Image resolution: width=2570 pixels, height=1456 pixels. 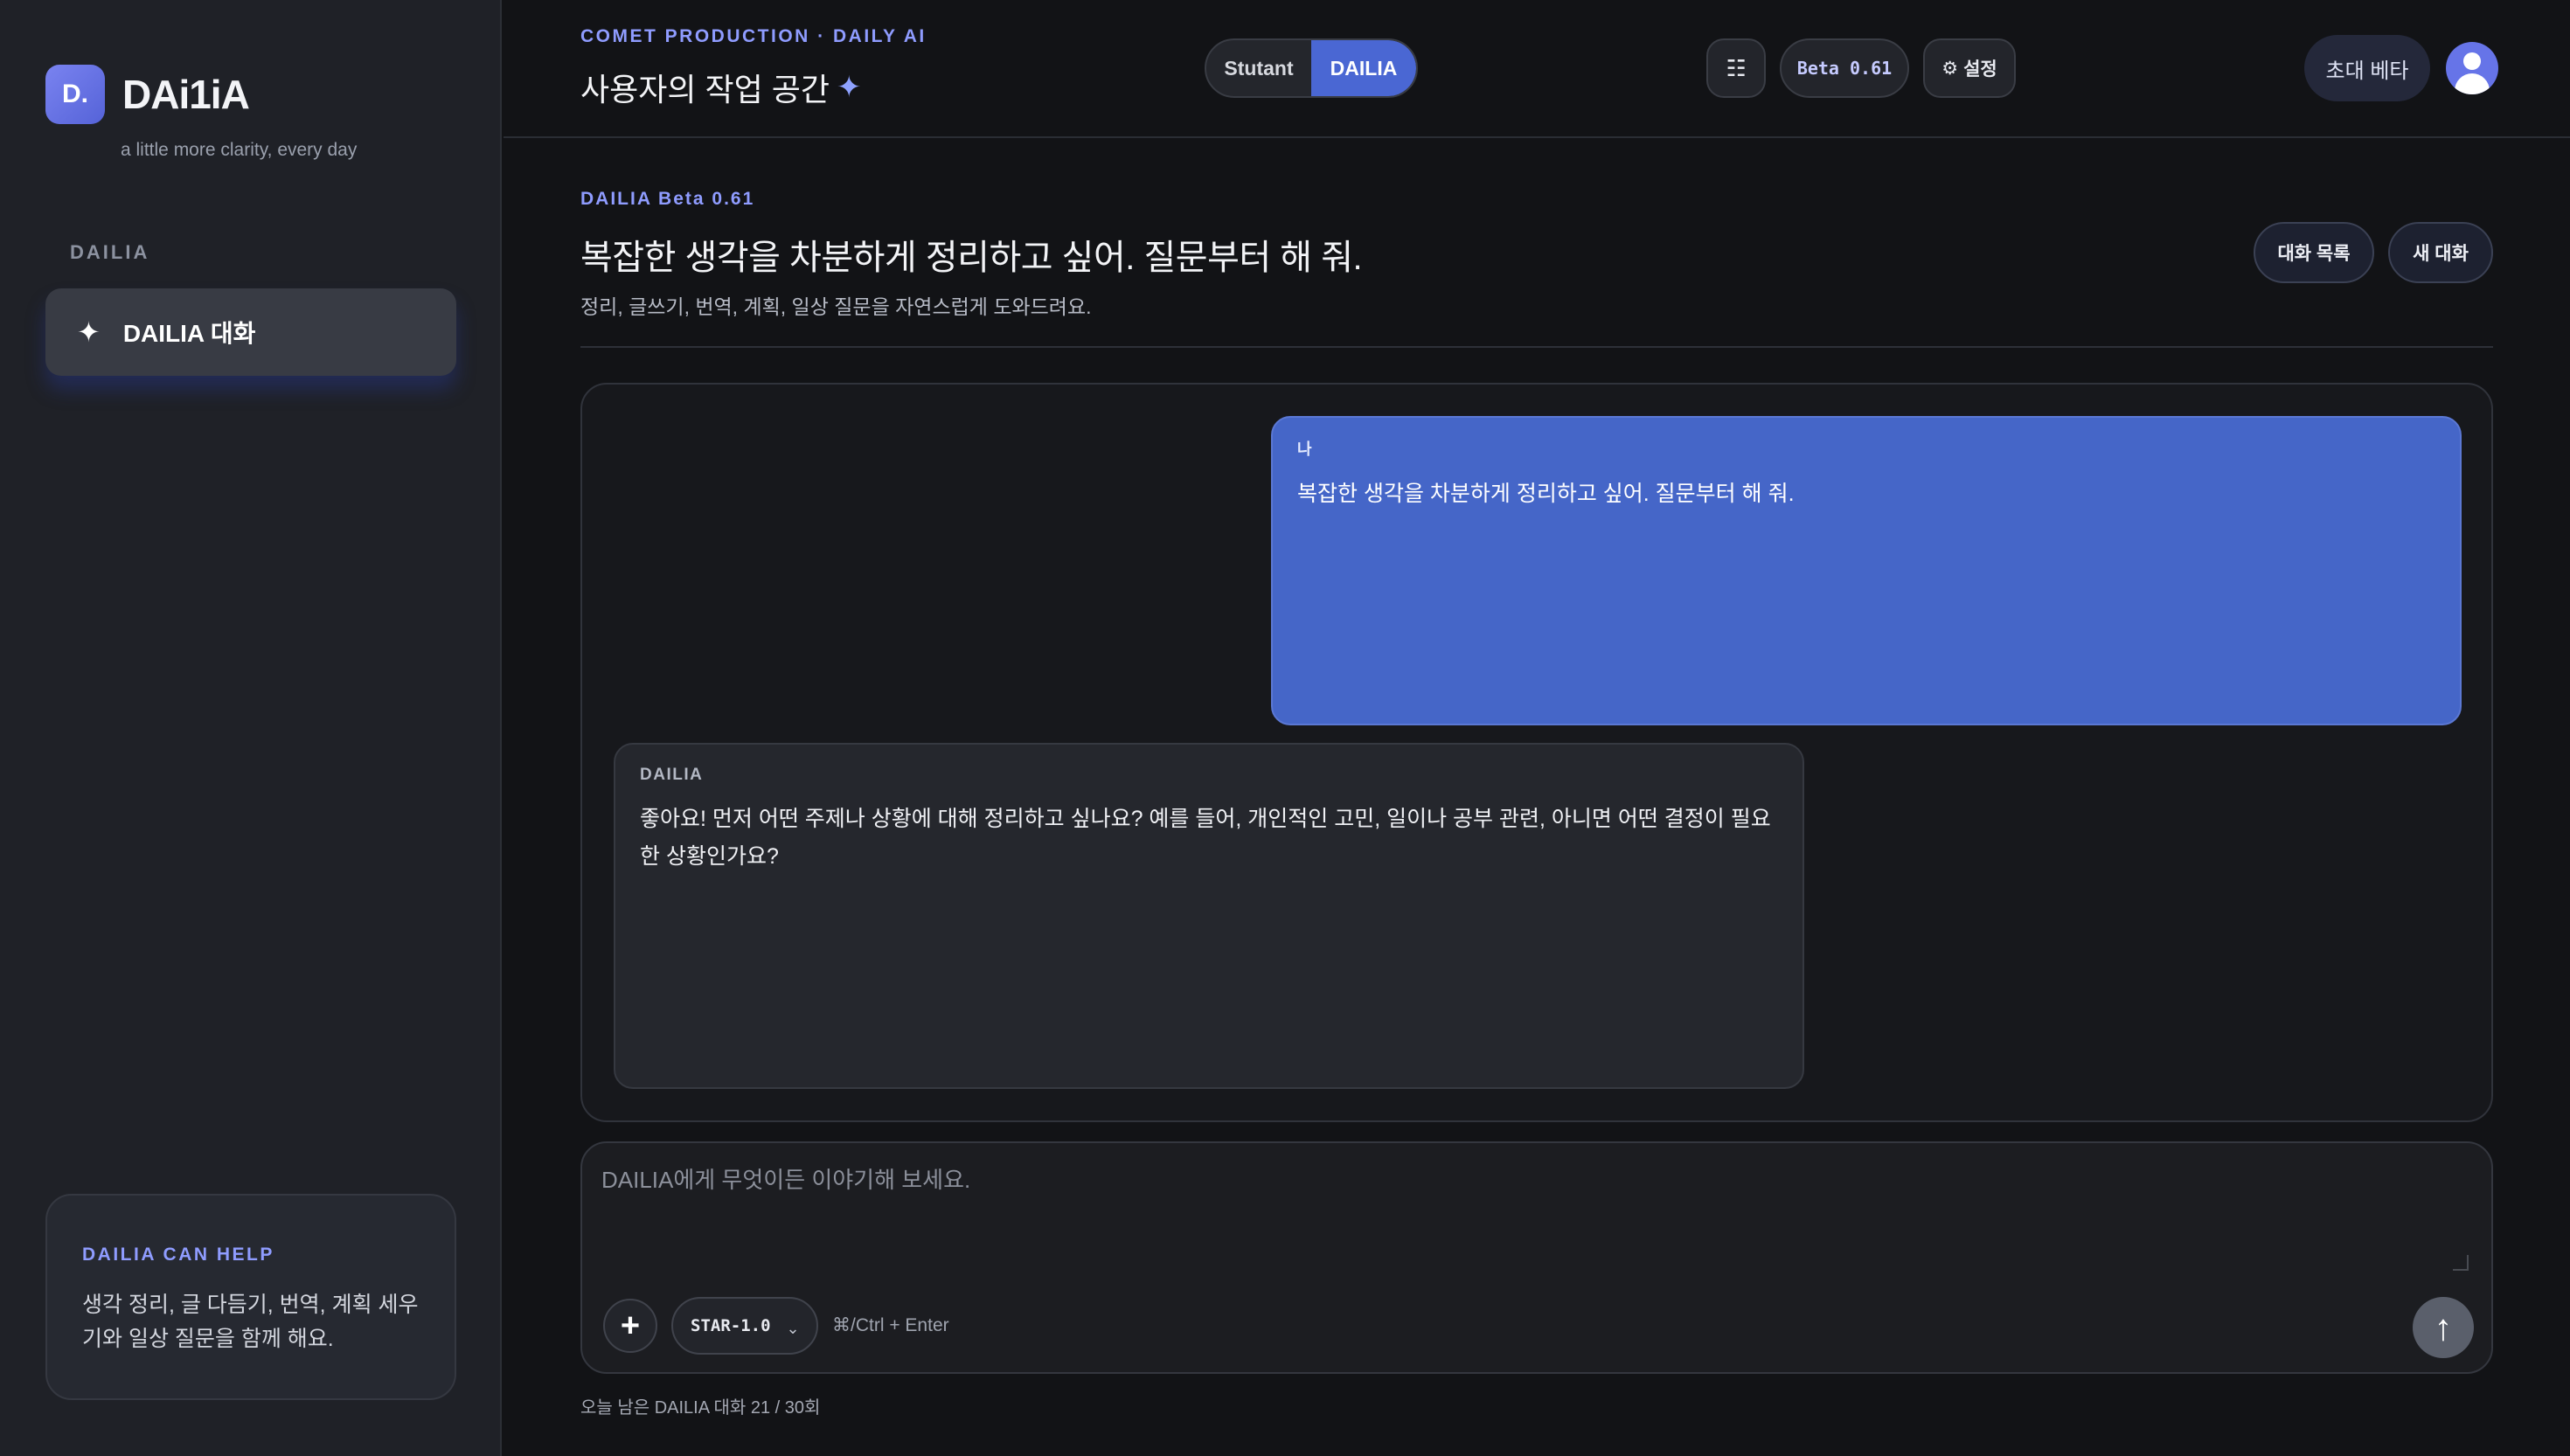 I want to click on menu-grid-button: ☷, so click(x=1736, y=68).